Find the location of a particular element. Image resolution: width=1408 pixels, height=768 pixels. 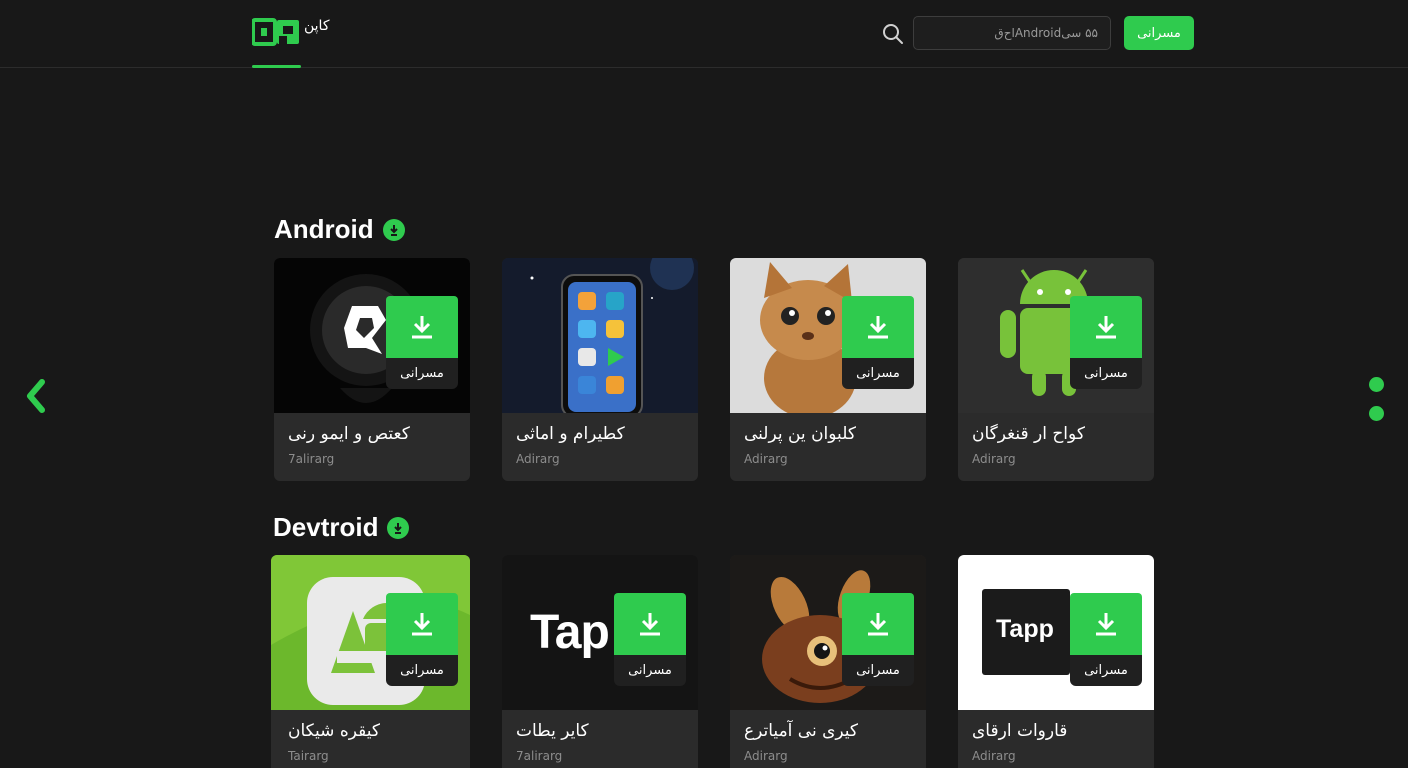

app-card: Tapp مسرانی قاروات ارقای Adirarg is located at coordinates (1056, 661).